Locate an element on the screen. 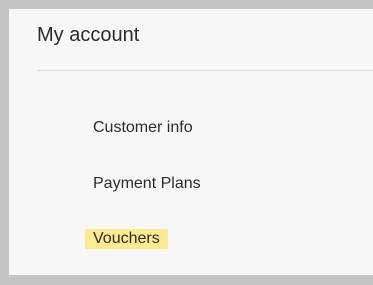 The height and width of the screenshot is (285, 373). menu-item-vouchers: Vouchers is located at coordinates (126, 239).